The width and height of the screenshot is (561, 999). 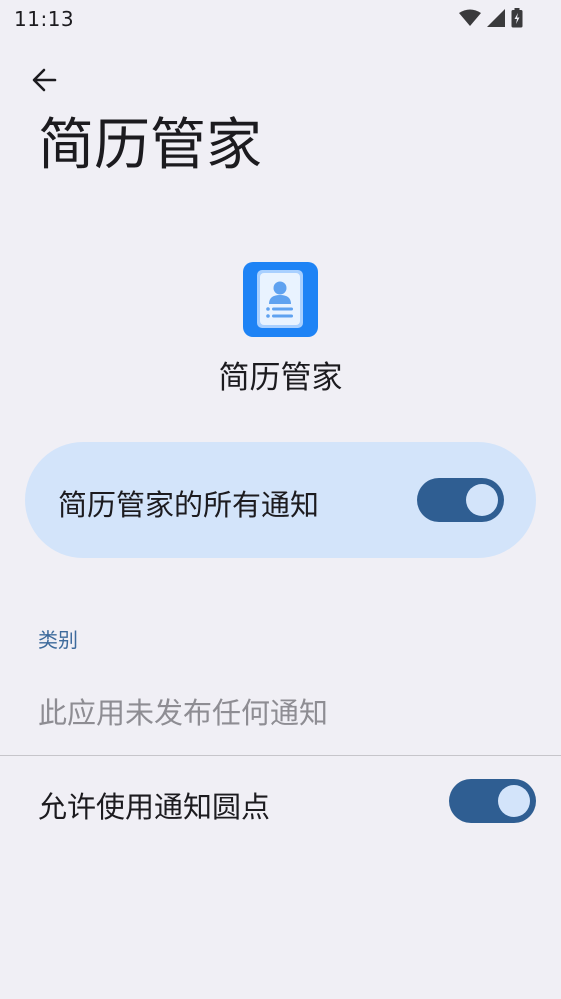 I want to click on all-notifications-toggle-row: 简历管家的所有通知, so click(x=280, y=500).